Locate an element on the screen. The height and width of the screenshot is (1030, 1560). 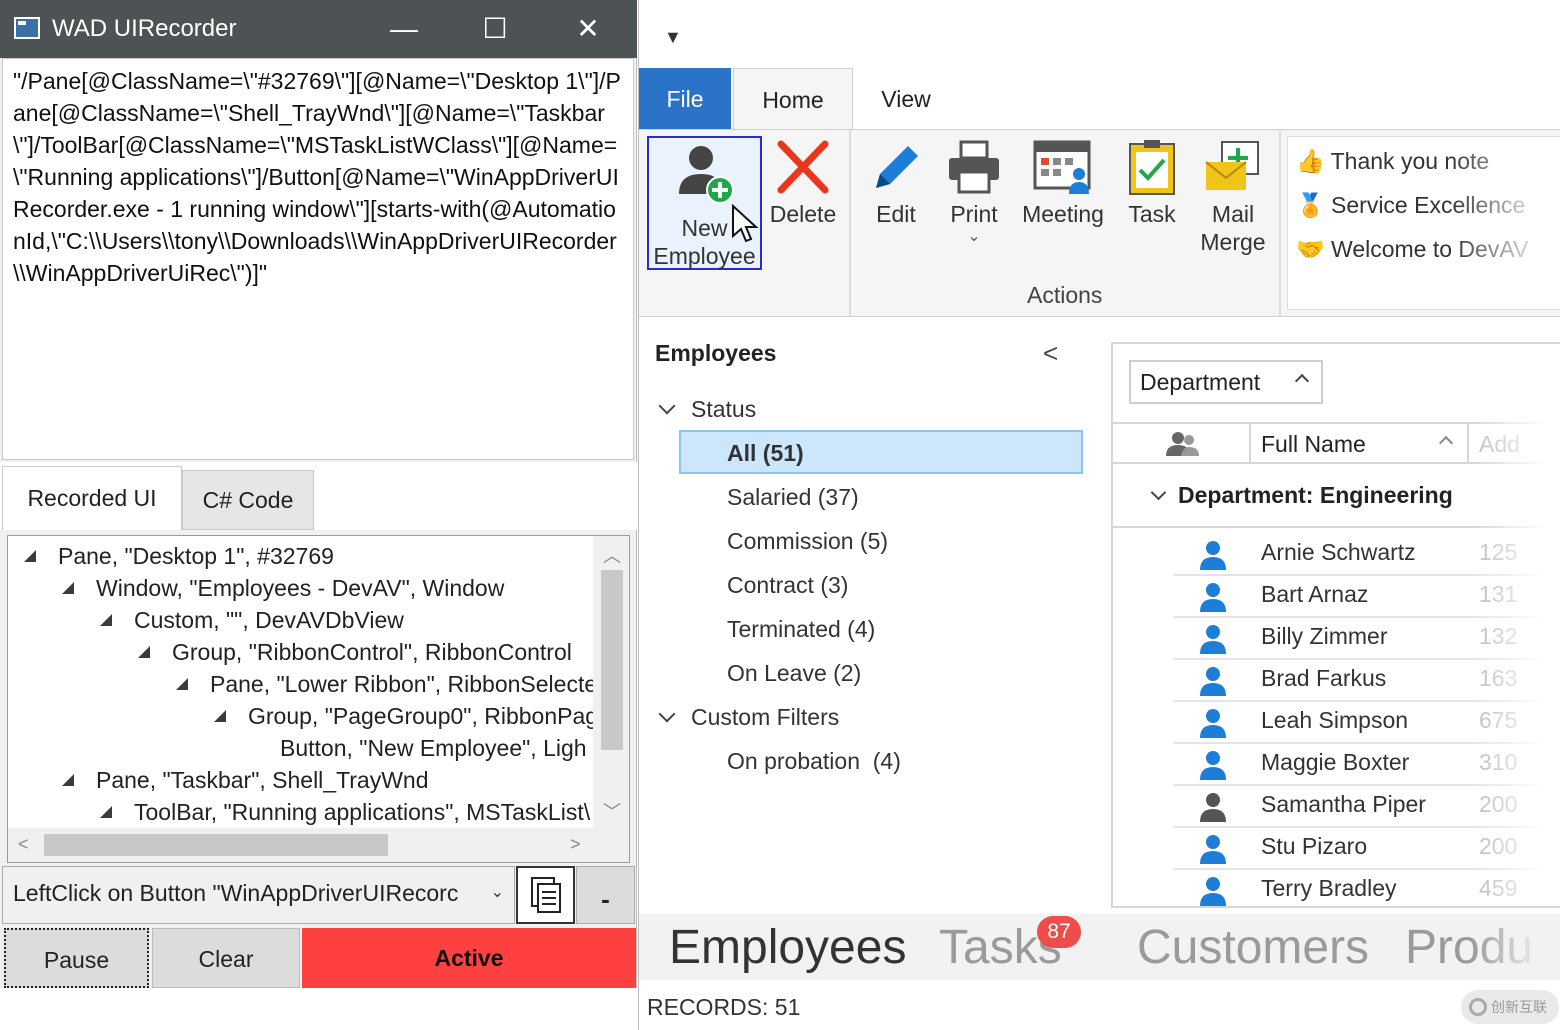
tree-node: Button, "New Employee", Ligh is located at coordinates (433, 748).